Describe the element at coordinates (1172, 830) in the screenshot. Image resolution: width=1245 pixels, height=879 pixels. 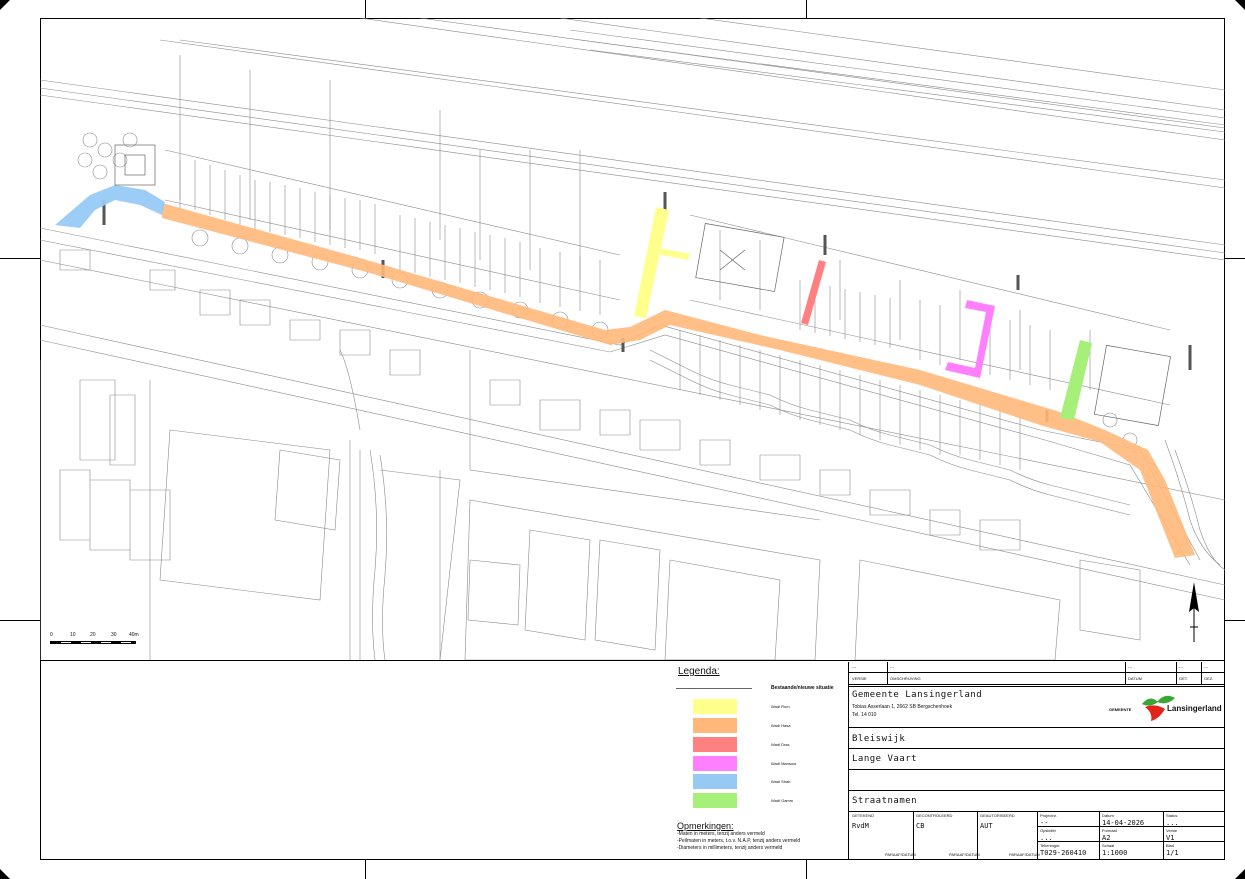
I see `versie-label: Versie` at that location.